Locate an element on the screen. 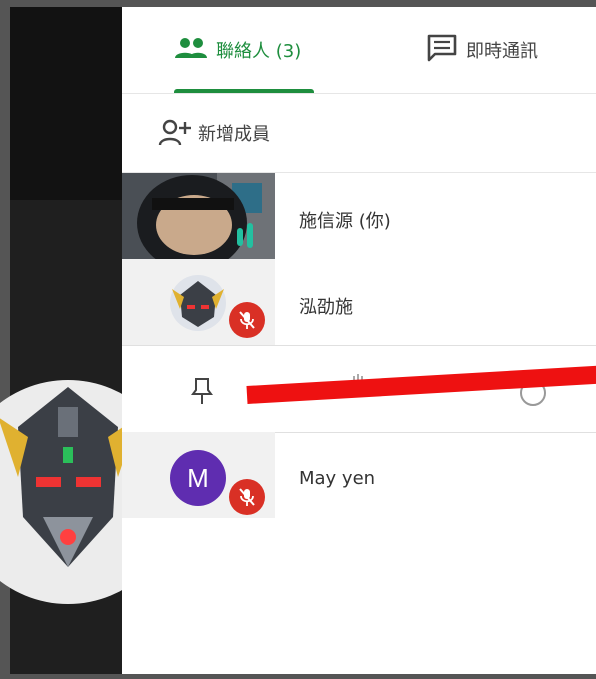  participant-avatar-area: M is located at coordinates (198, 475).